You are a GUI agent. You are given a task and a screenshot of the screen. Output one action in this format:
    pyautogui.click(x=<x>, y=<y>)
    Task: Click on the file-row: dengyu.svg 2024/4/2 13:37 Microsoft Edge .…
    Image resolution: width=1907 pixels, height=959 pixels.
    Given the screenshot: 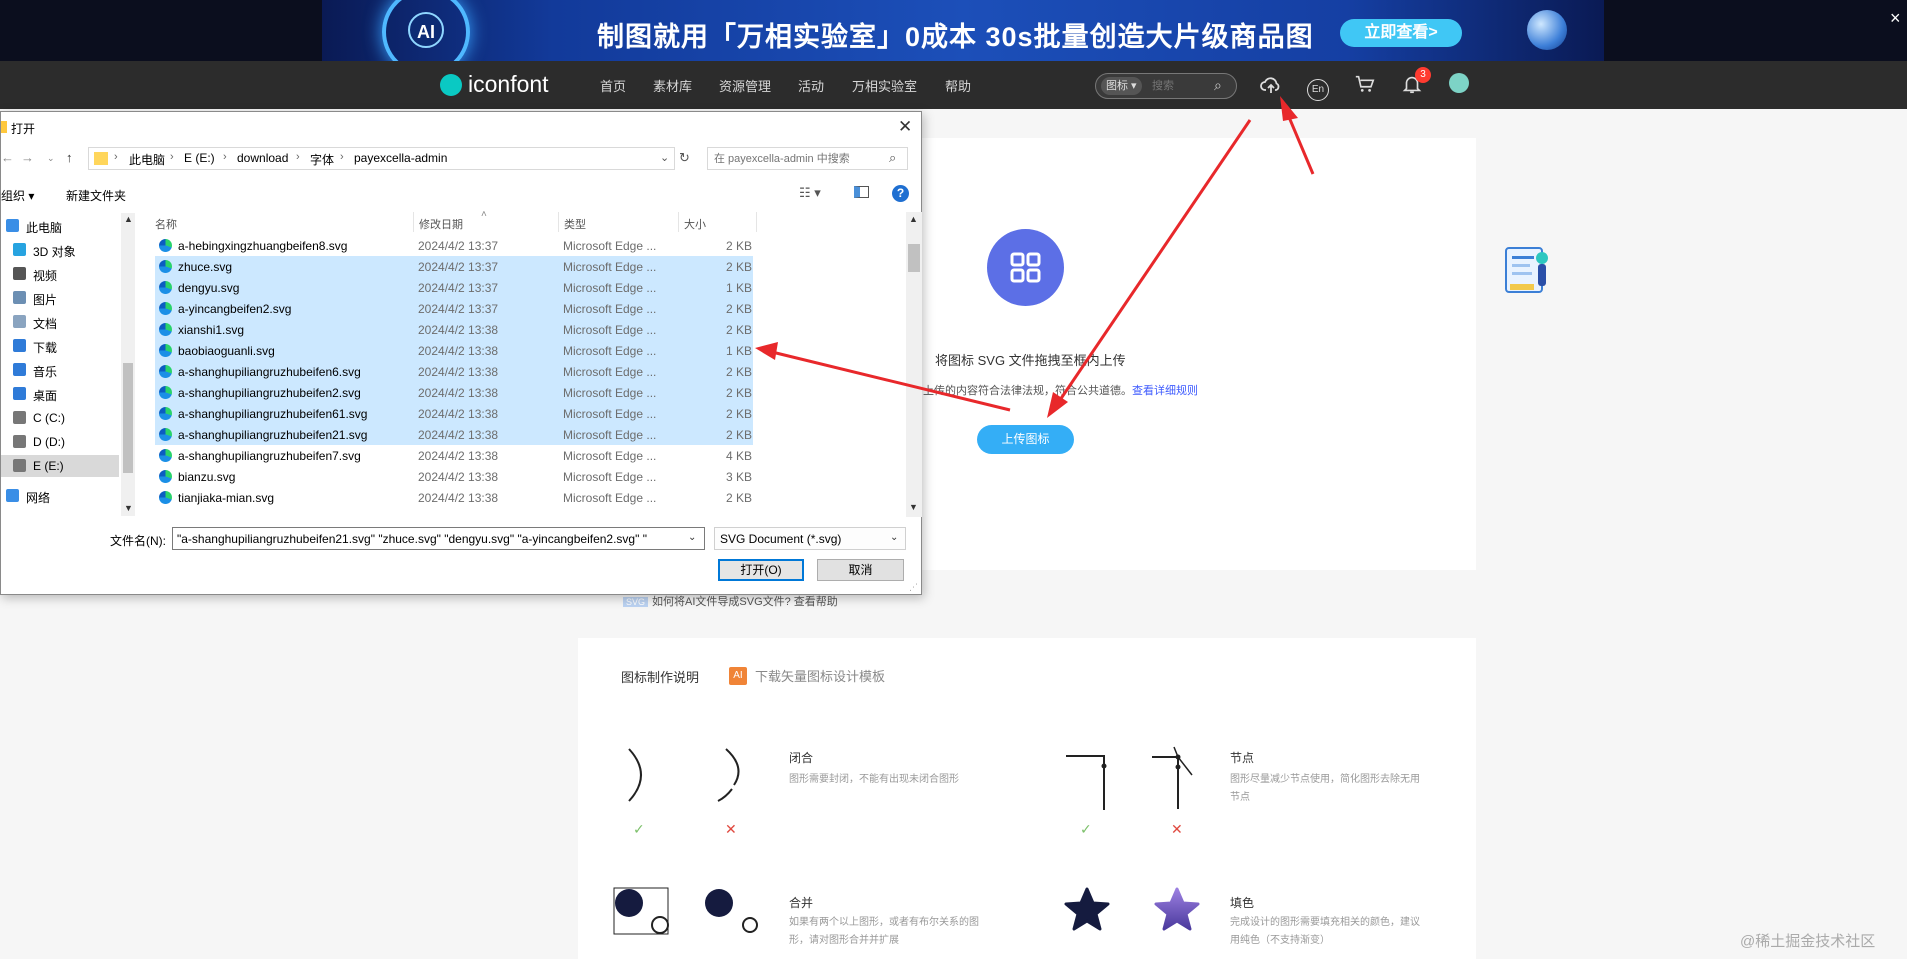 What is the action you would take?
    pyautogui.click(x=454, y=287)
    